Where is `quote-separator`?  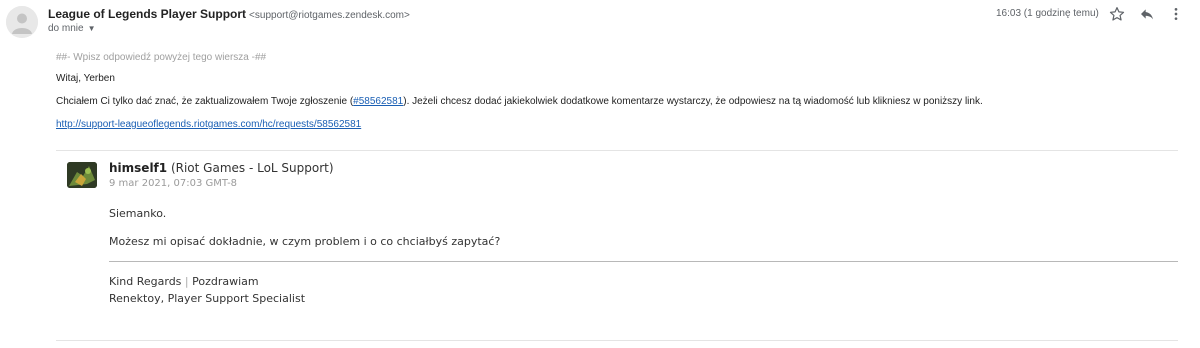 quote-separator is located at coordinates (617, 150).